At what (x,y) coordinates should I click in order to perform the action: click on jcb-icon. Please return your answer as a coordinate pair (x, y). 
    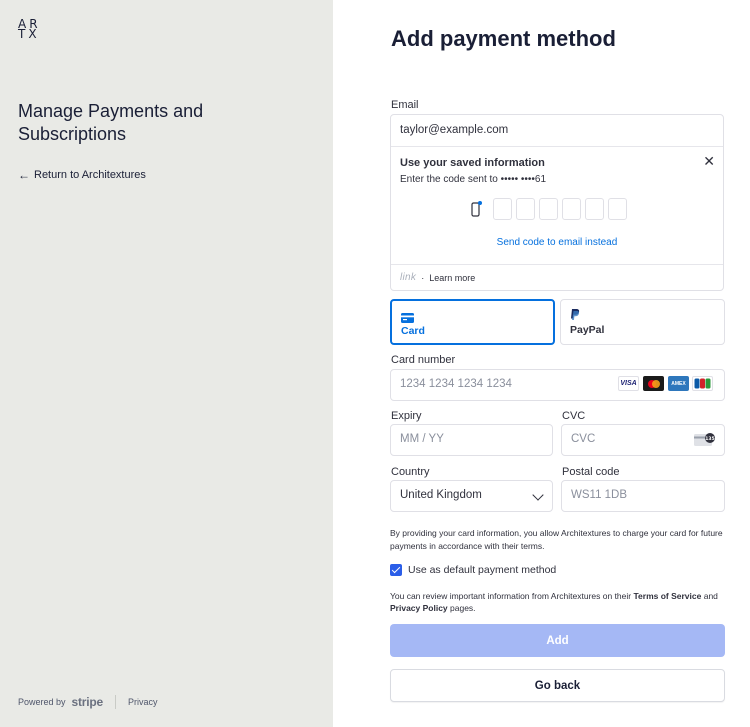
    Looking at the image, I should click on (702, 383).